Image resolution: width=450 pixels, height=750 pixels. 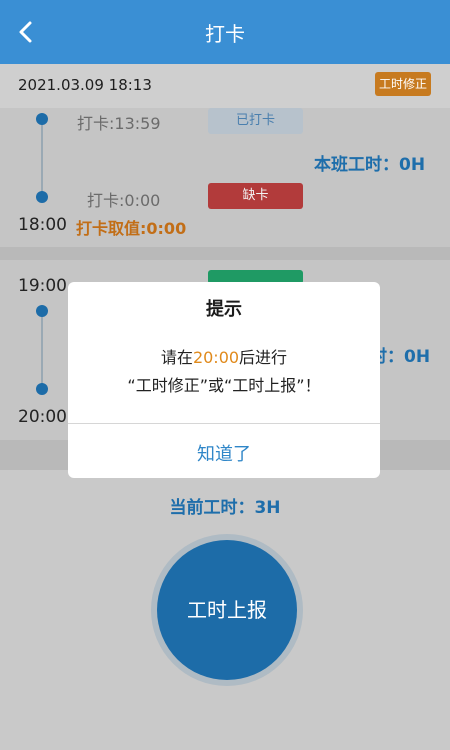 What do you see at coordinates (224, 453) in the screenshot?
I see `dialog-ok-button: 知道了` at bounding box center [224, 453].